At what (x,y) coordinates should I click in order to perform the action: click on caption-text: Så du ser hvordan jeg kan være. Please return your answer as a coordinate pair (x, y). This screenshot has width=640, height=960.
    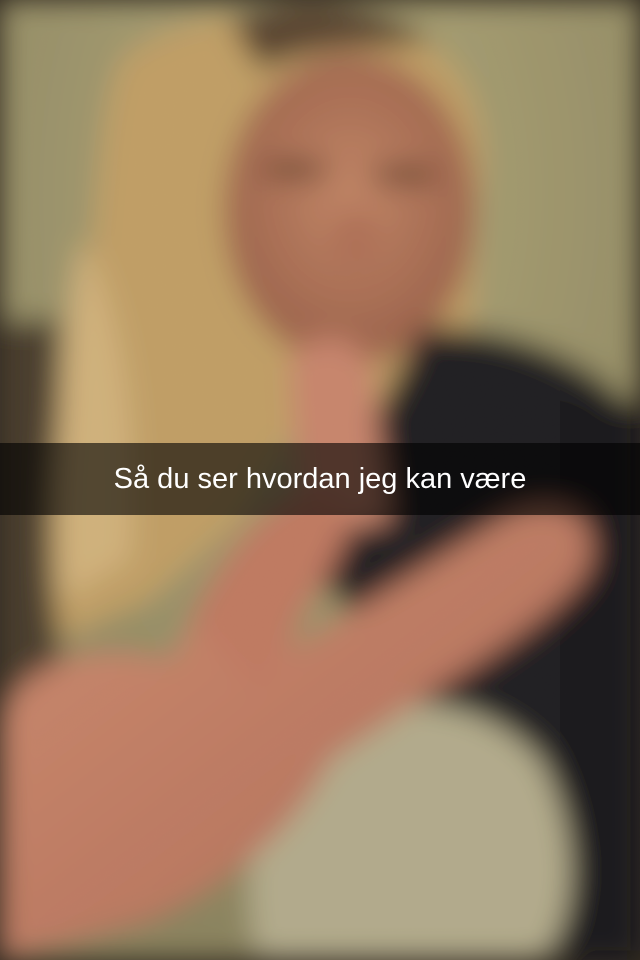
    Looking at the image, I should click on (320, 478).